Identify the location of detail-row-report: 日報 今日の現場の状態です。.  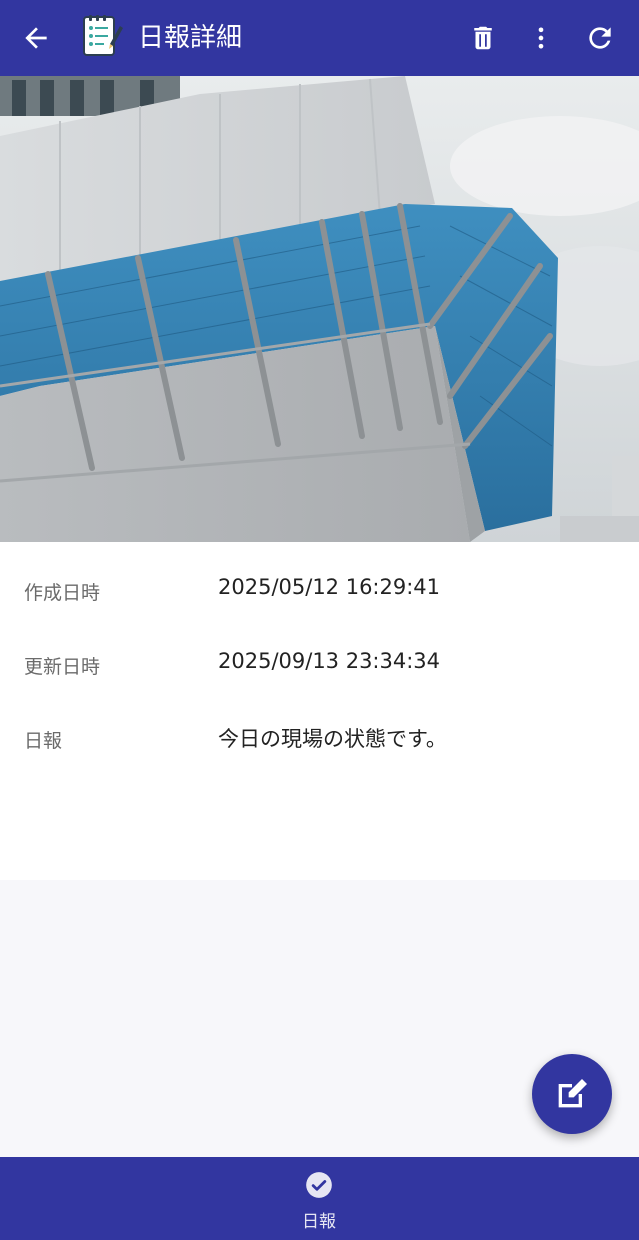
(319, 740).